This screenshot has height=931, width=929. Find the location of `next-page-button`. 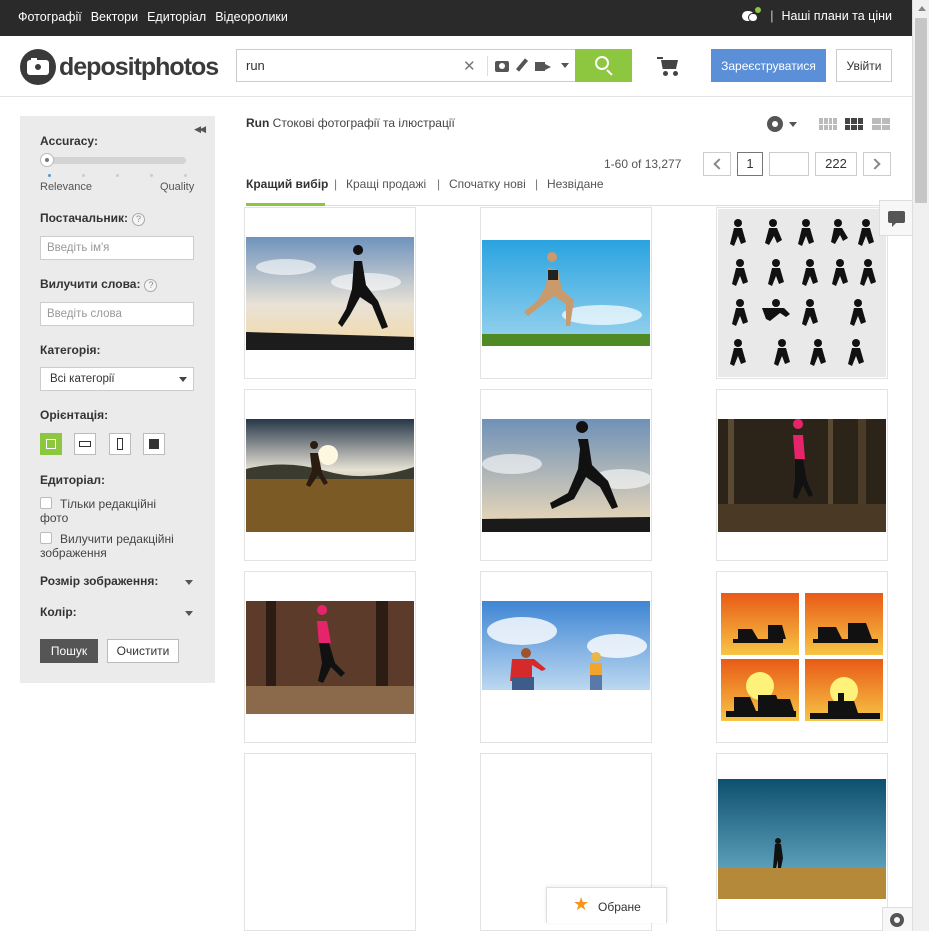

next-page-button is located at coordinates (877, 164).